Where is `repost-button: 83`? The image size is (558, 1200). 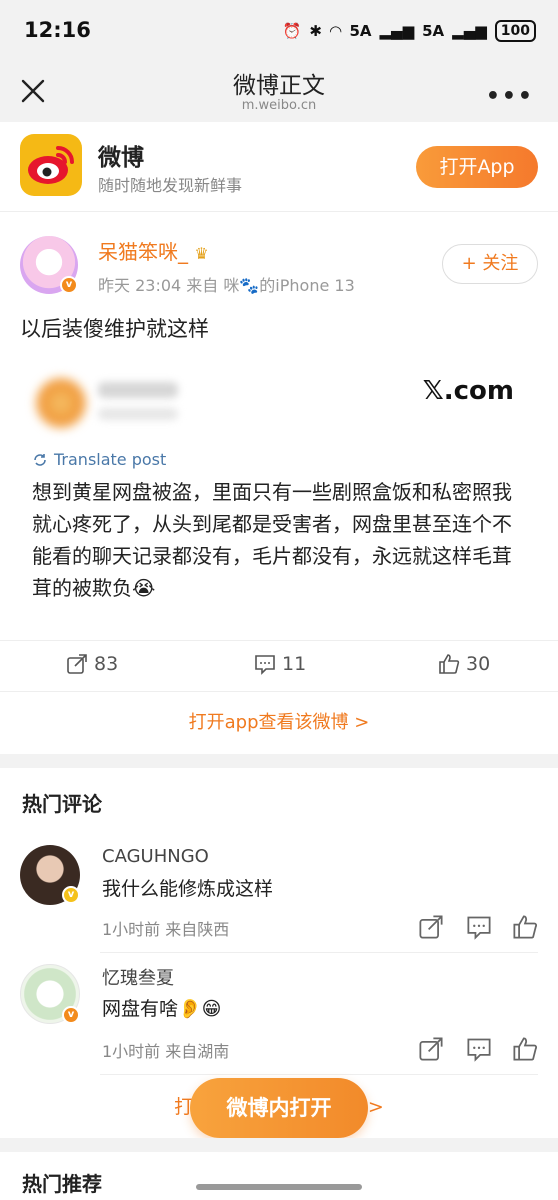
repost-button: 83 is located at coordinates (92, 664).